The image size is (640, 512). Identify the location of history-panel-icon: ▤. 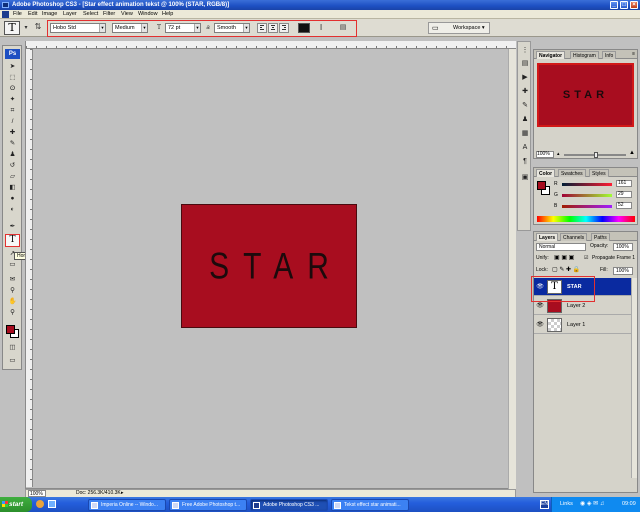
(525, 64).